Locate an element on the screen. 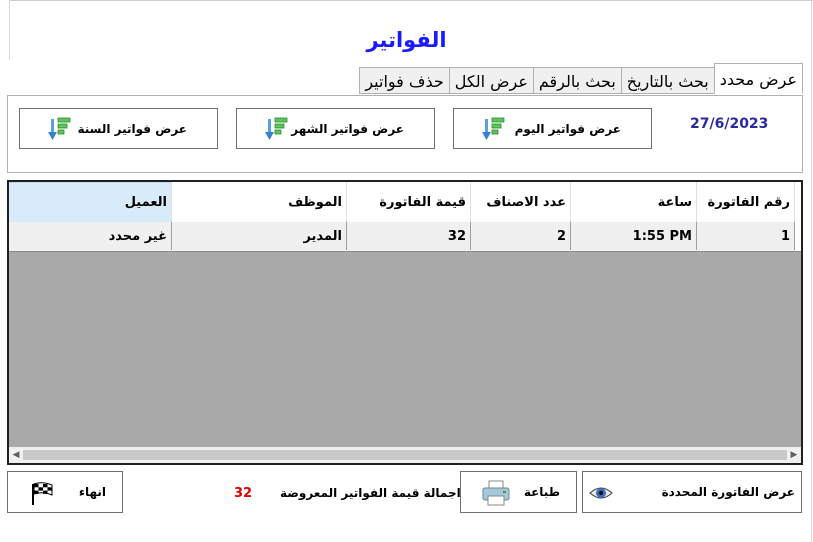 The image size is (813, 542). tab-delete-invoices: حذف فواتير is located at coordinates (404, 80).